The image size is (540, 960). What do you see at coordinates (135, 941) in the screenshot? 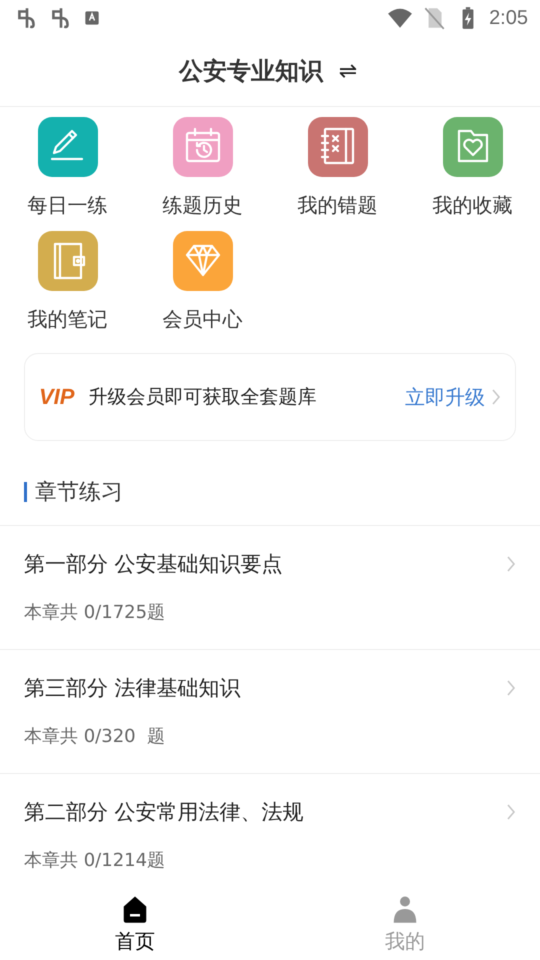
I see `tab: 首页` at bounding box center [135, 941].